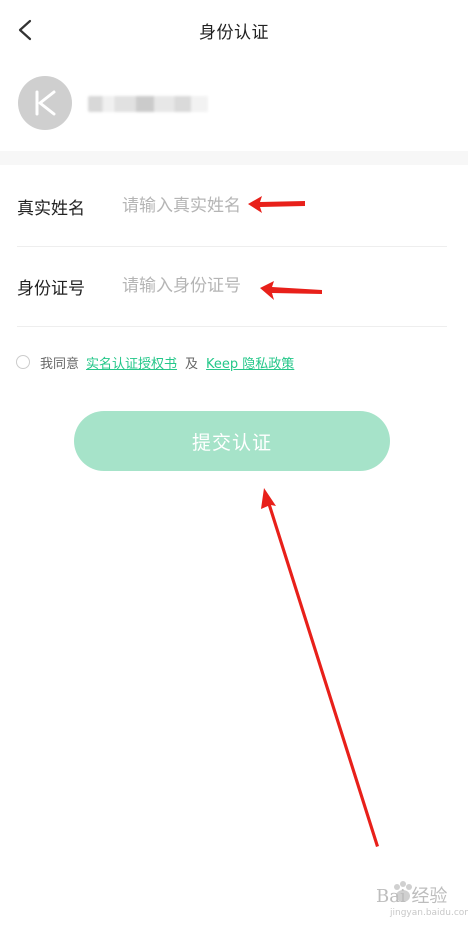  I want to click on id-label: 身份证号, so click(51, 288).